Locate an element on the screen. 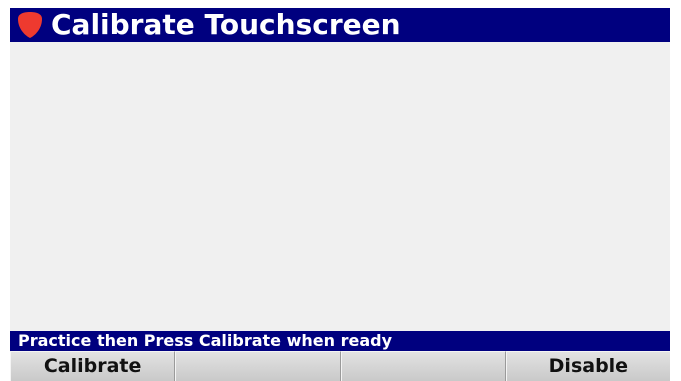  page-title: Calibrate Touchscreen is located at coordinates (226, 24).